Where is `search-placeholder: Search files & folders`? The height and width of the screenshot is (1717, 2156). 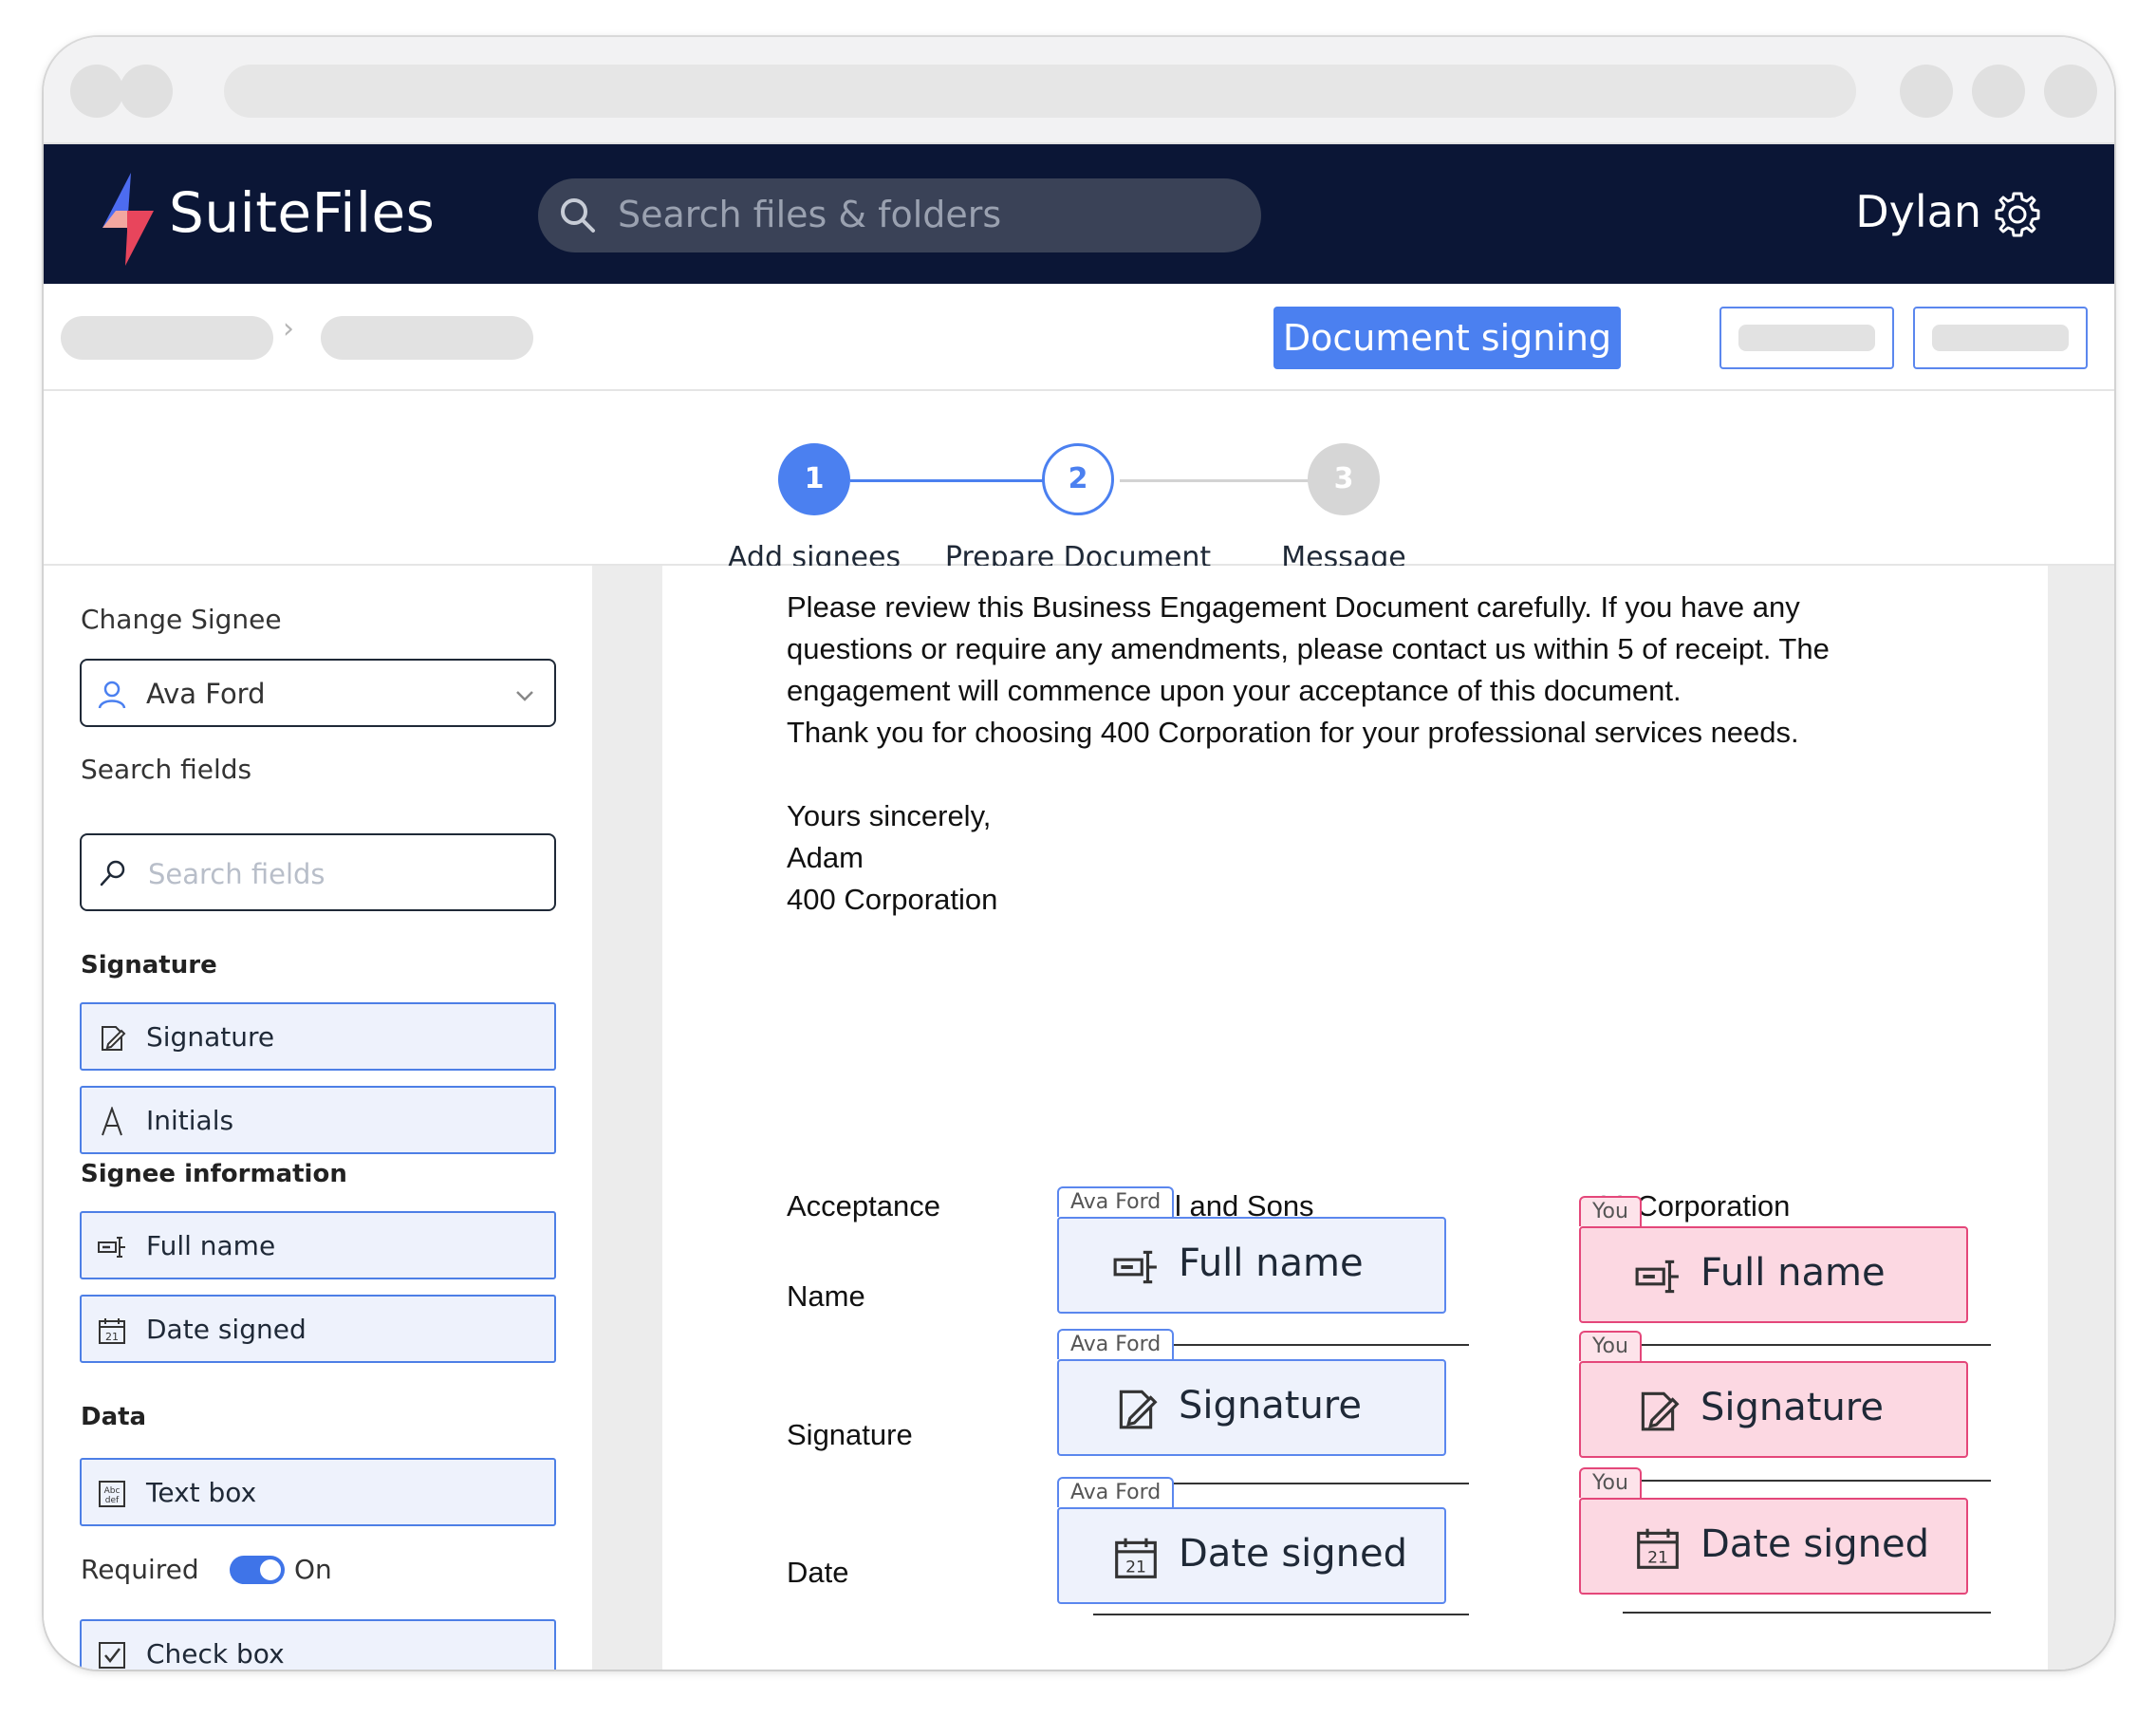
search-placeholder: Search files & folders is located at coordinates (810, 214).